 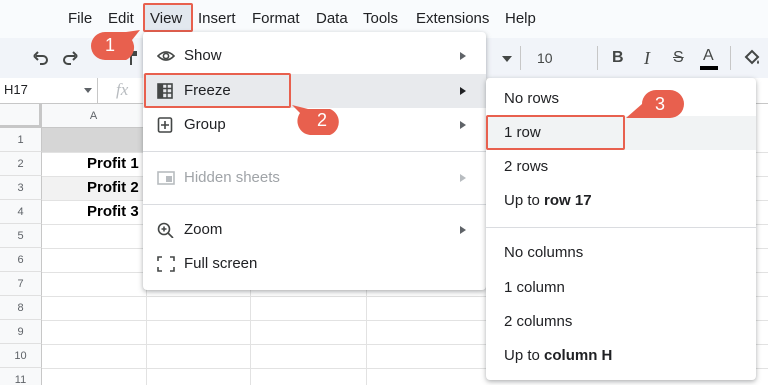 I want to click on view-menu-show: Show, so click(x=314, y=56).